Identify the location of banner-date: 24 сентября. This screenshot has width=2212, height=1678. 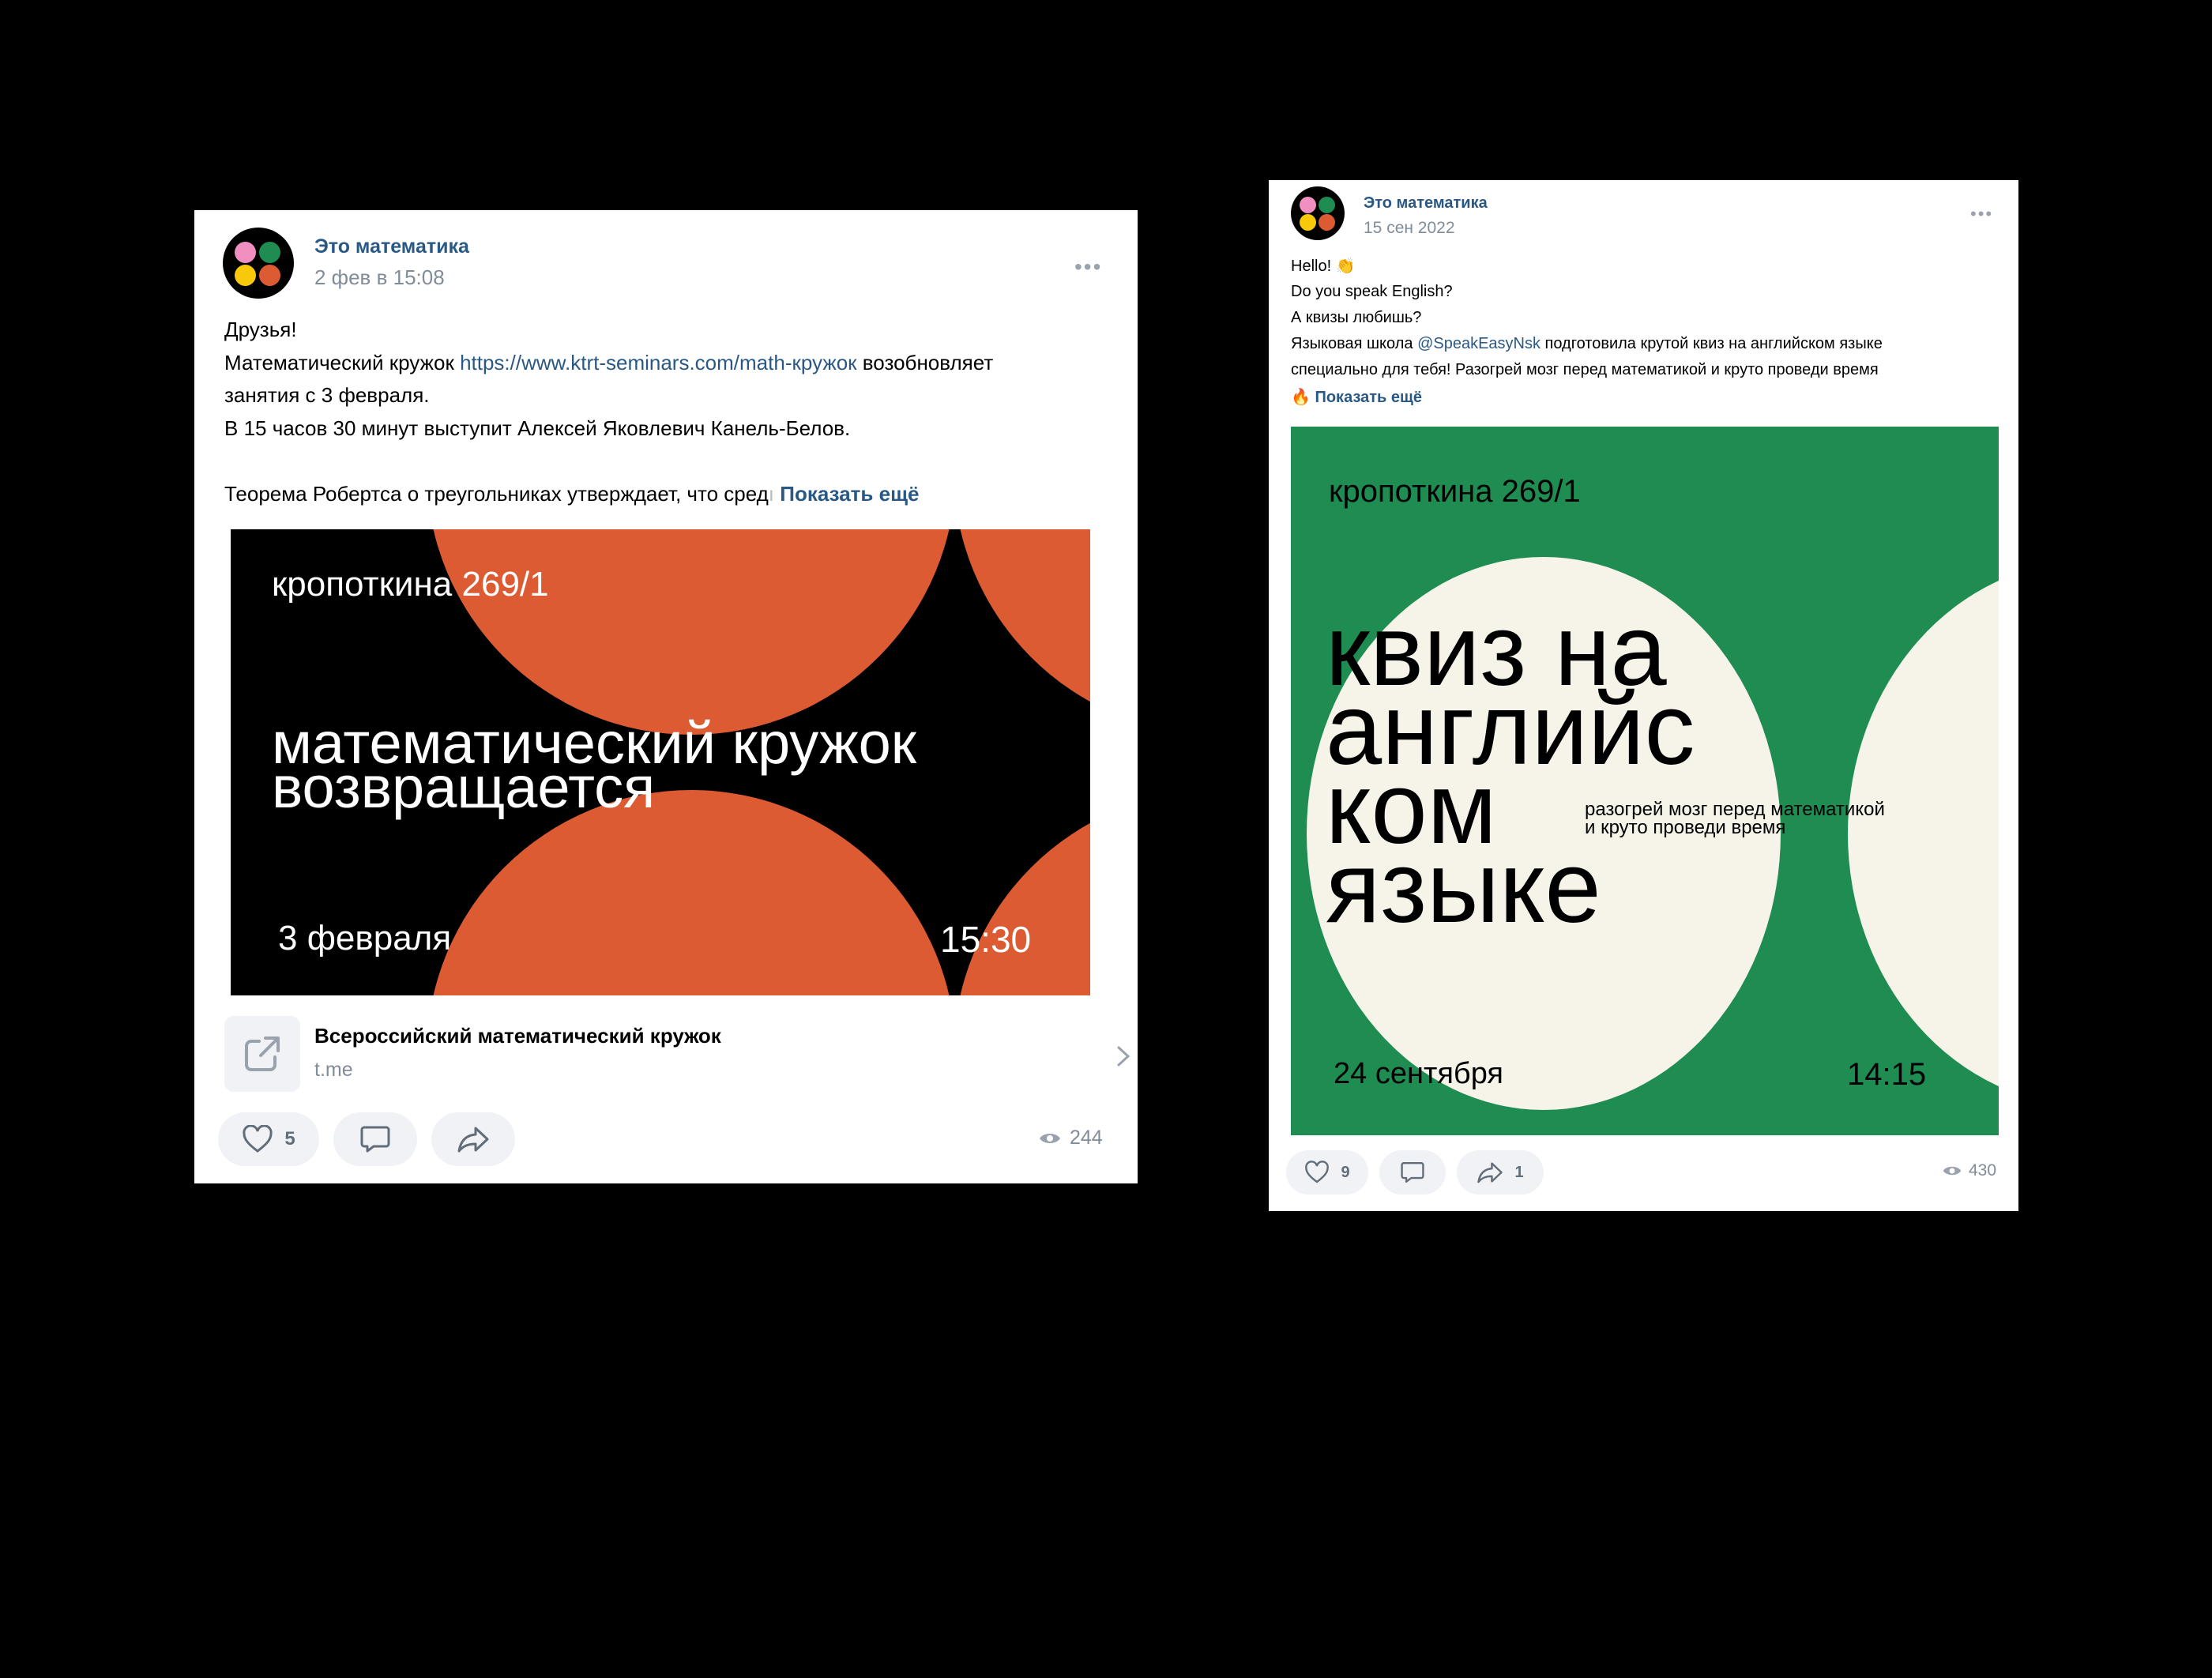
(1419, 1073).